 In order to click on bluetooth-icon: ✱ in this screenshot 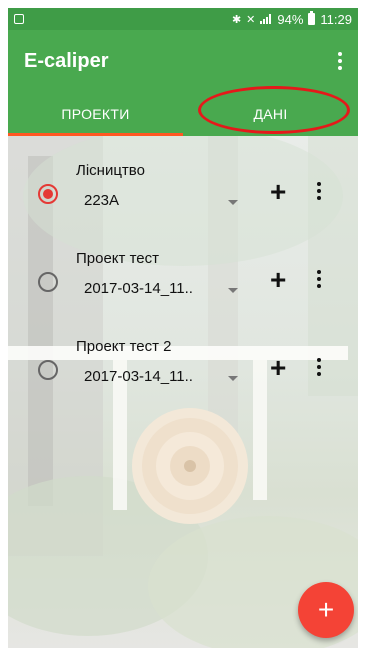, I will do `click(236, 19)`.